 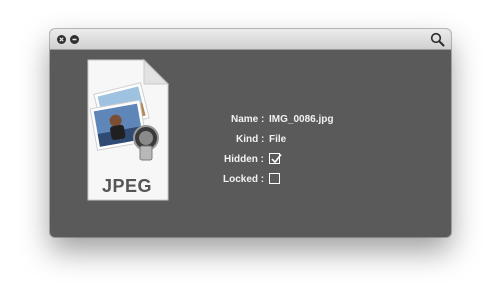 What do you see at coordinates (274, 178) in the screenshot?
I see `locked-checkbox` at bounding box center [274, 178].